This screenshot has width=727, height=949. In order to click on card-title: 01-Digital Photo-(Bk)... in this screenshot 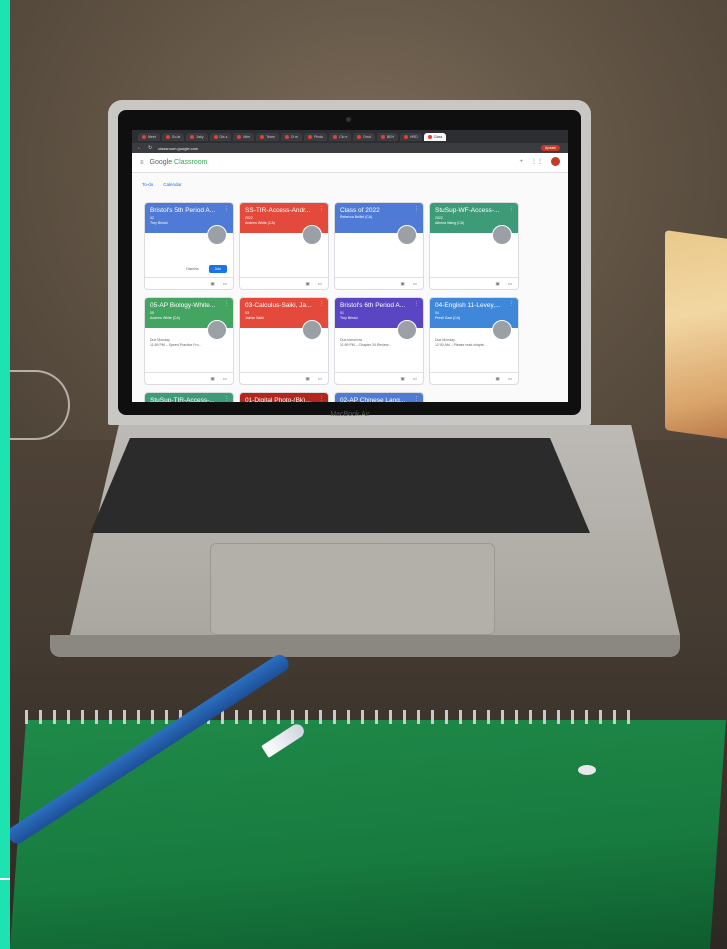, I will do `click(284, 399)`.